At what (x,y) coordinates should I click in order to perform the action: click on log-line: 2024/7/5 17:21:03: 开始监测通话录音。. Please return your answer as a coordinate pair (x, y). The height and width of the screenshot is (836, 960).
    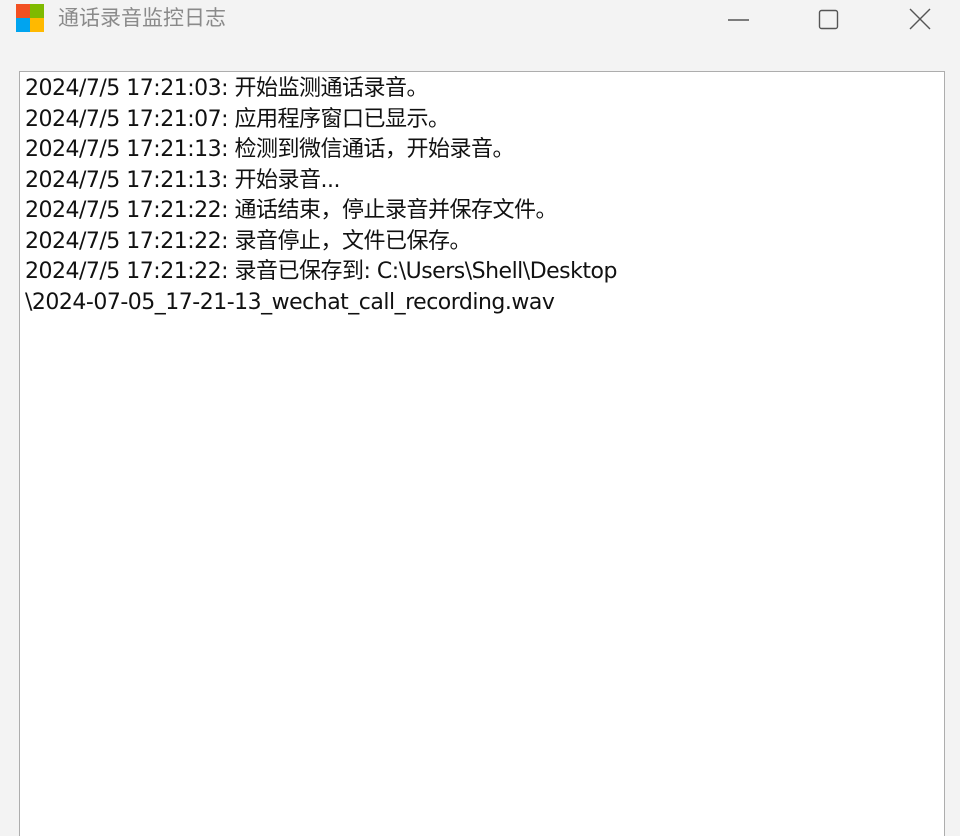
    Looking at the image, I should click on (227, 88).